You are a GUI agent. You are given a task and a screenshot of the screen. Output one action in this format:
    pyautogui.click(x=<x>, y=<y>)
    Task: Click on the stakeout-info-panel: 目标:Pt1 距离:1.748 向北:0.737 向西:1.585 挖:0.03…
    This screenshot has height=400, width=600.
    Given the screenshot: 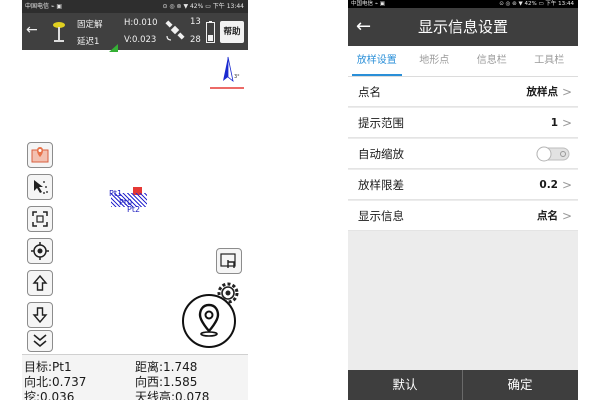 What is the action you would take?
    pyautogui.click(x=135, y=377)
    